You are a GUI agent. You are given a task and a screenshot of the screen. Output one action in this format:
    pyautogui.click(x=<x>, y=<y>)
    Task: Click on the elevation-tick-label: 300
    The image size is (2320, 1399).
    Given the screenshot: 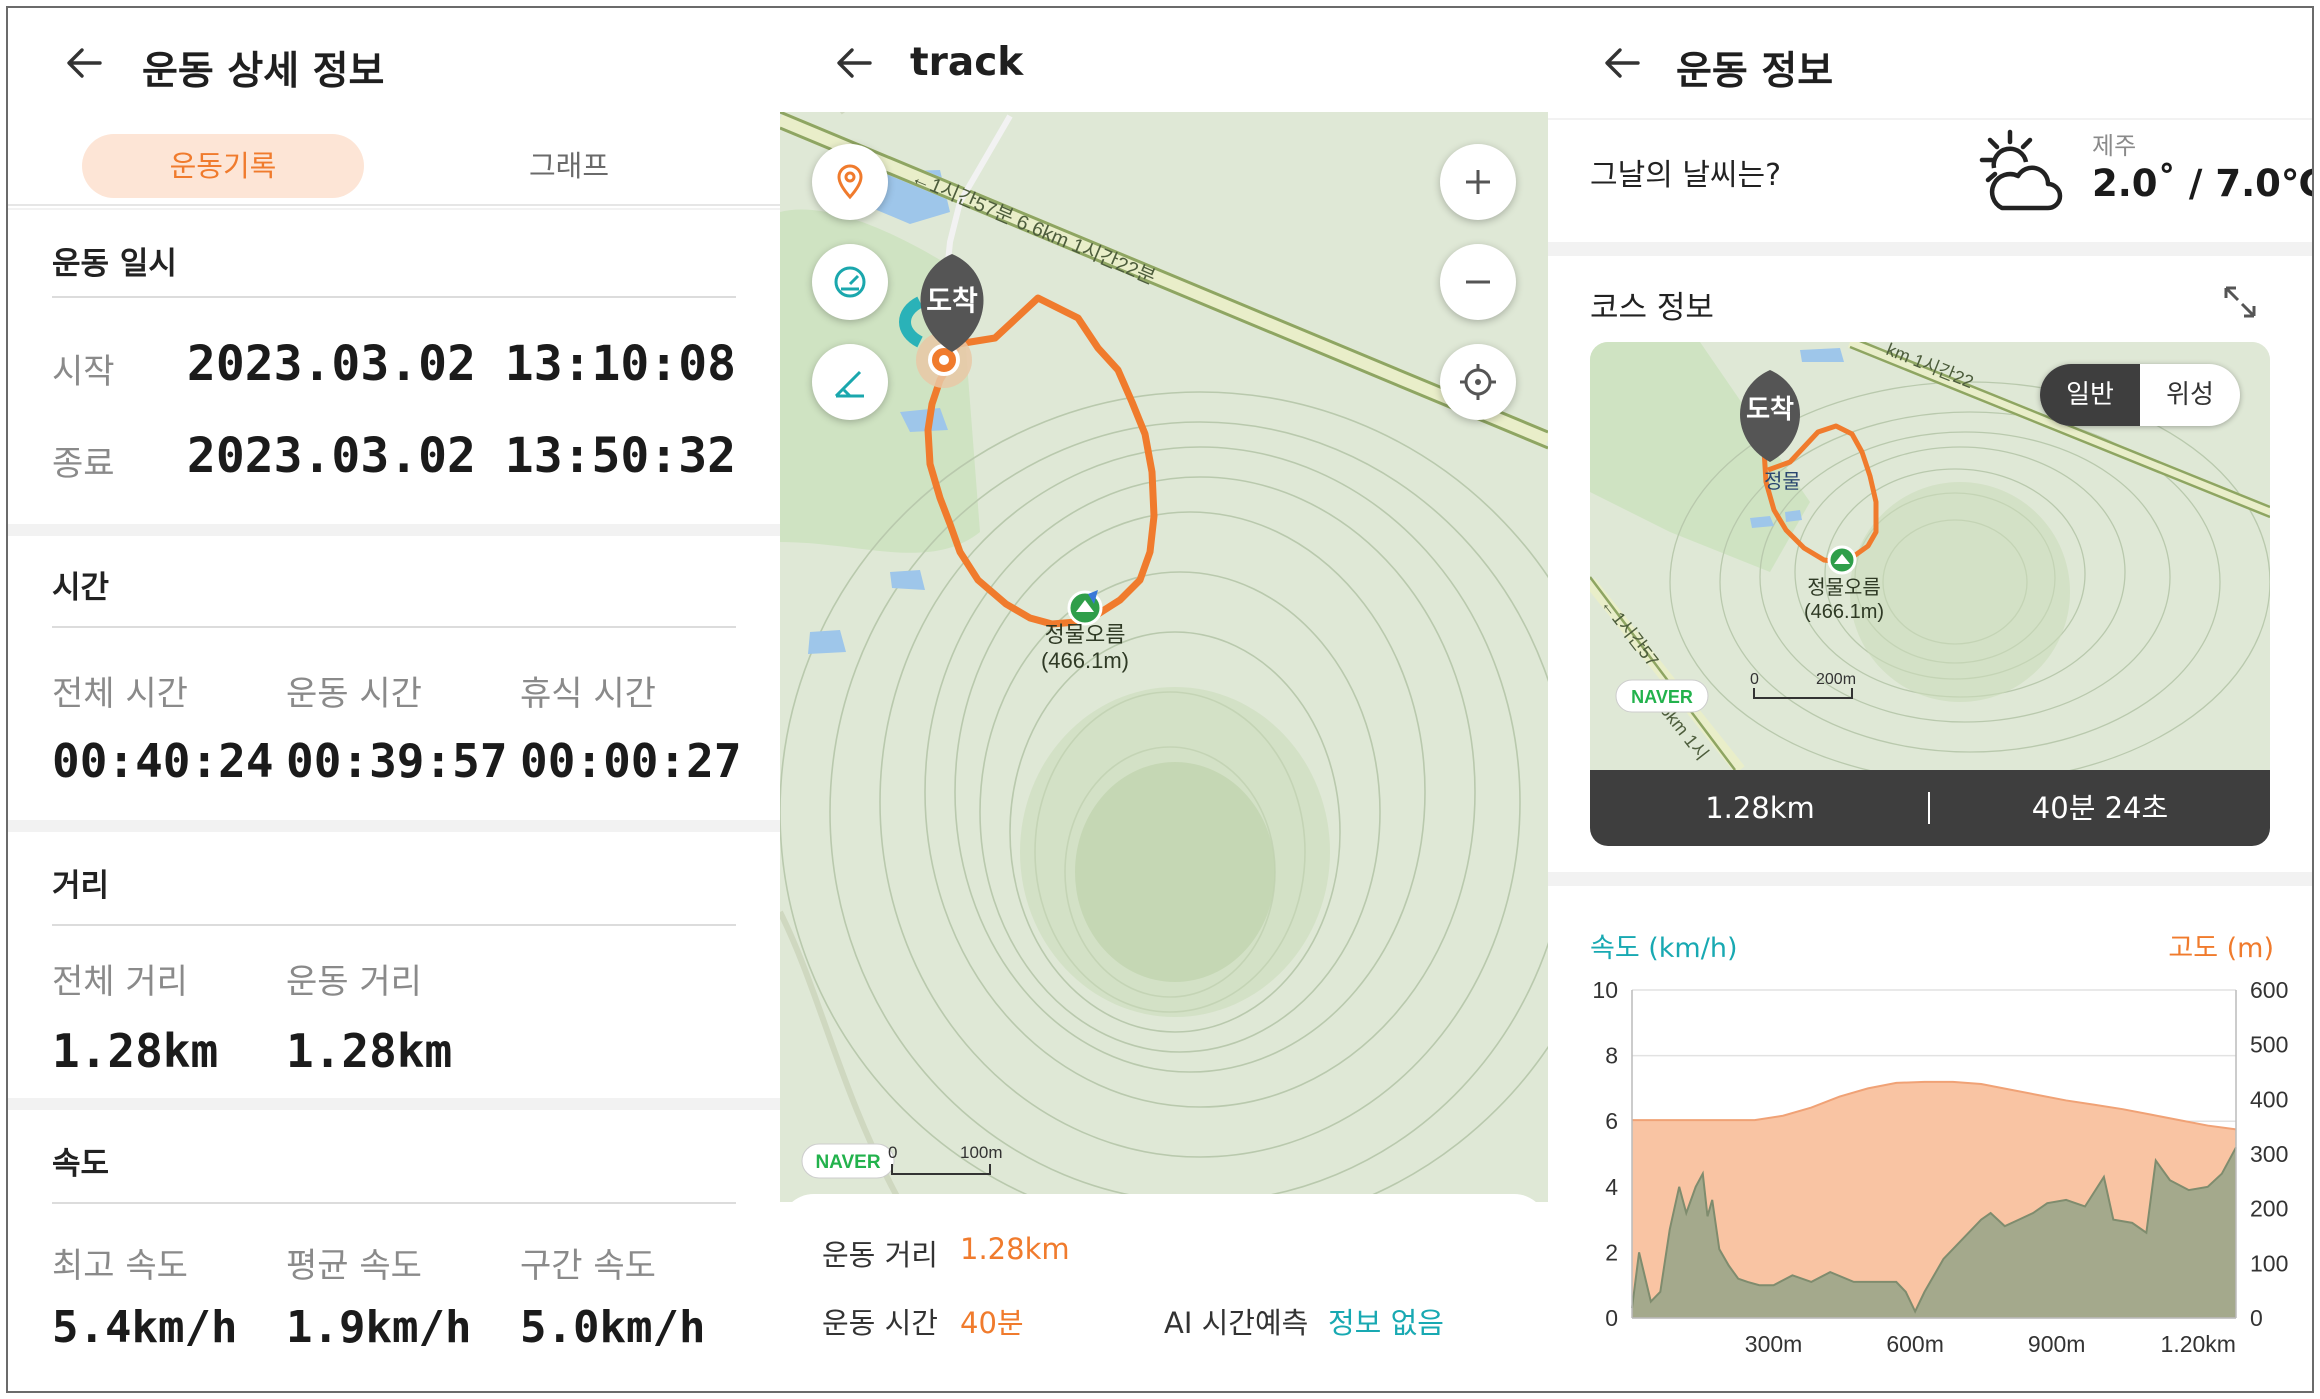 What is the action you would take?
    pyautogui.click(x=2269, y=1154)
    